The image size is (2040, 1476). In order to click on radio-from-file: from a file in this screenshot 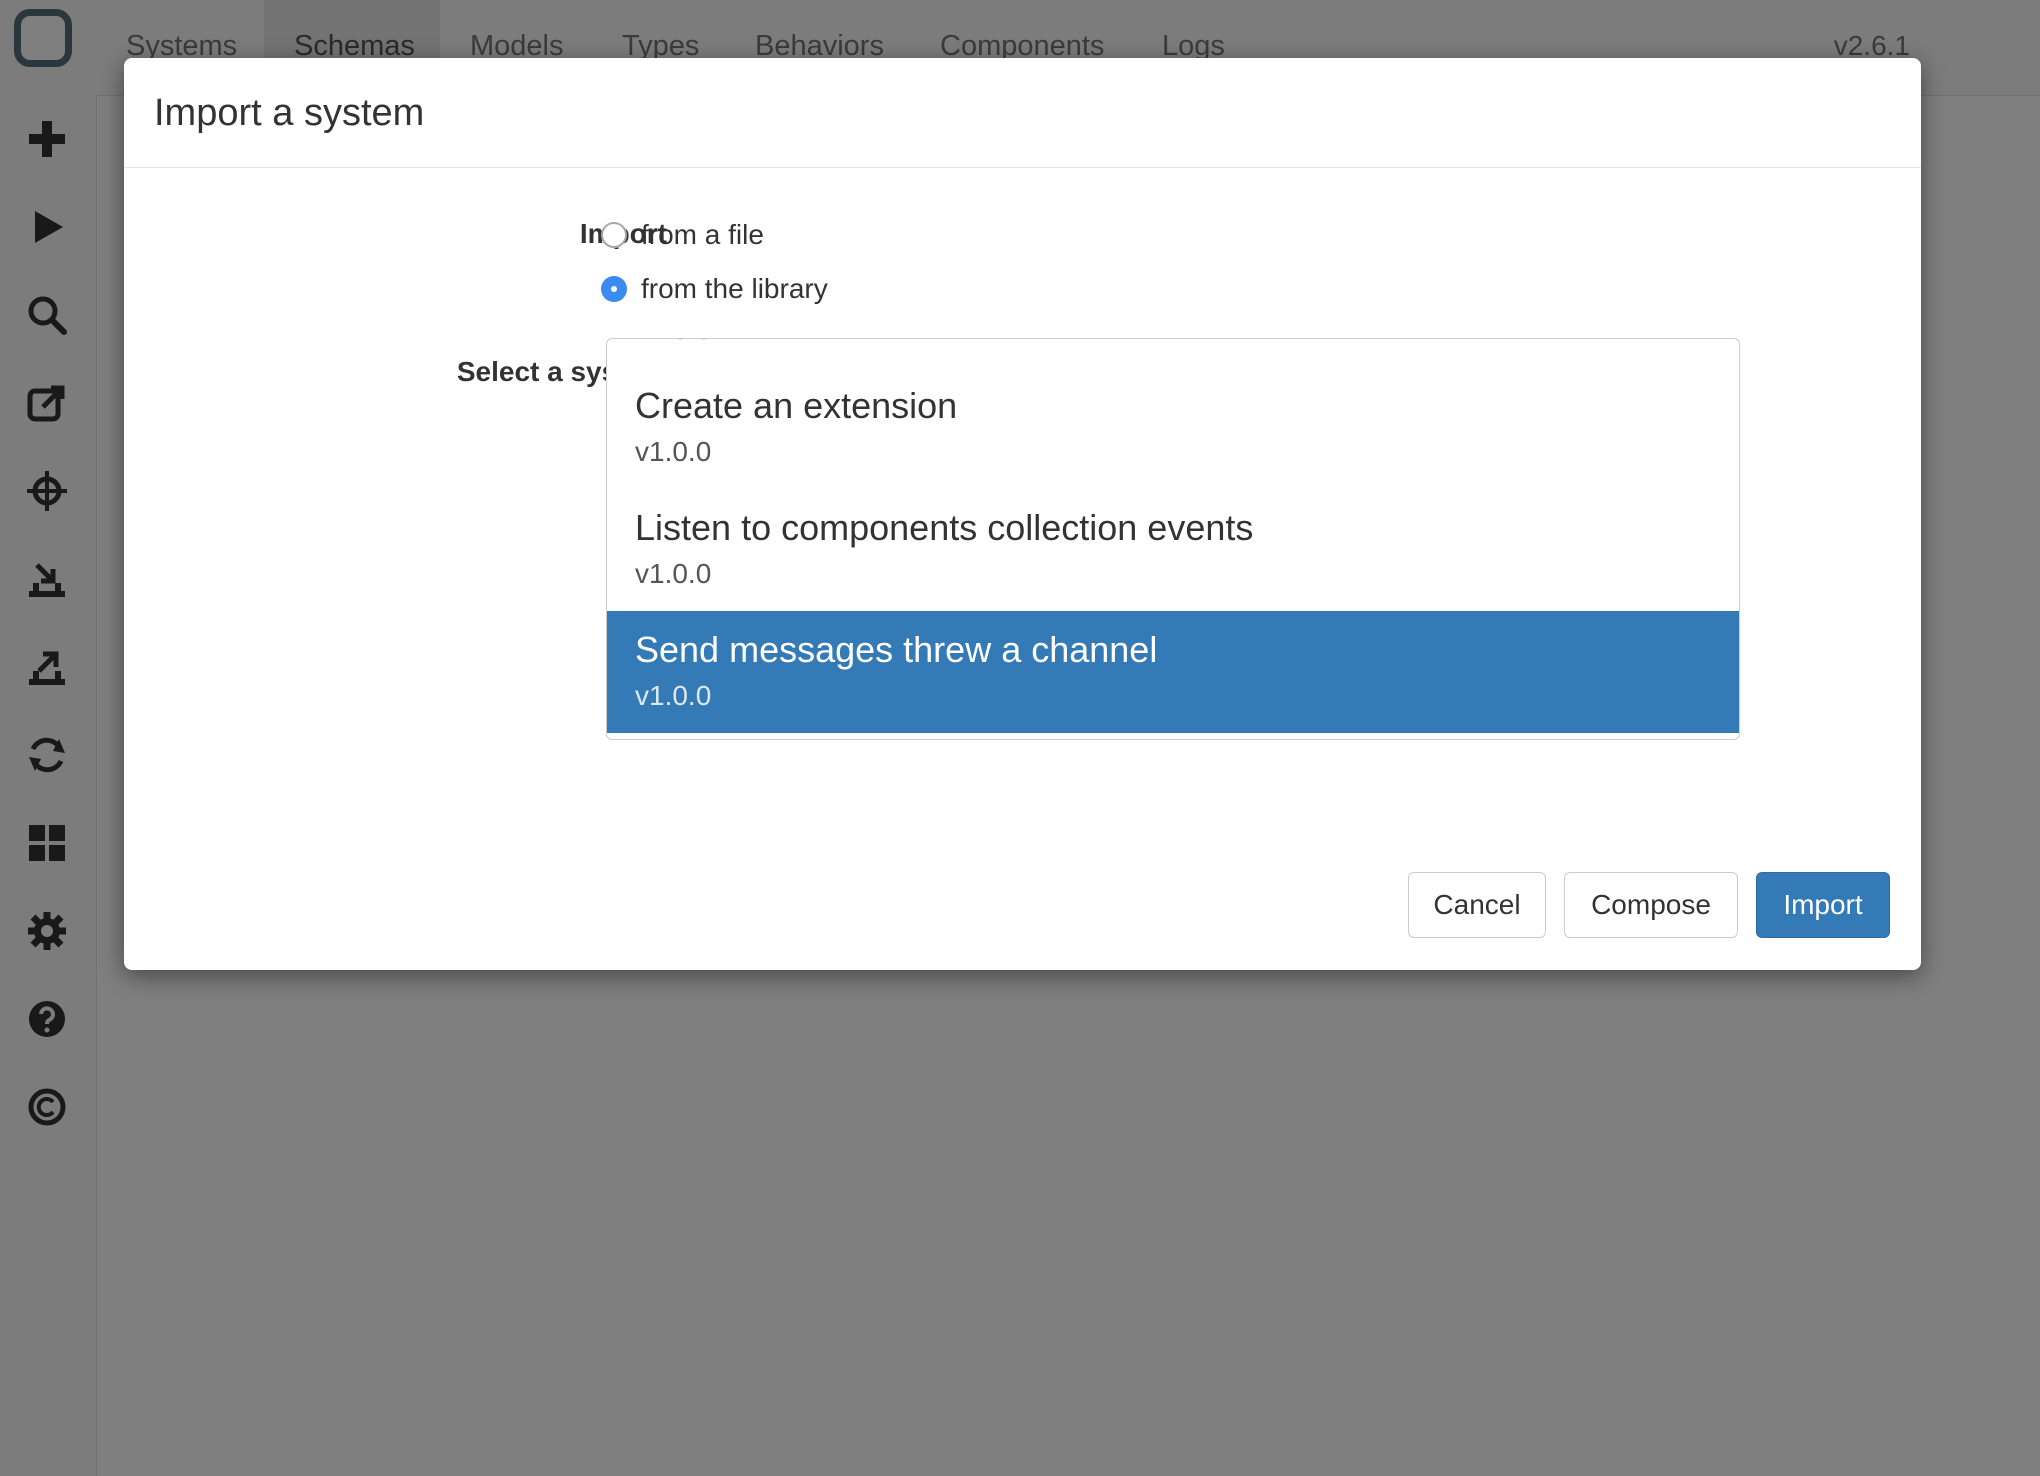, I will do `click(682, 235)`.